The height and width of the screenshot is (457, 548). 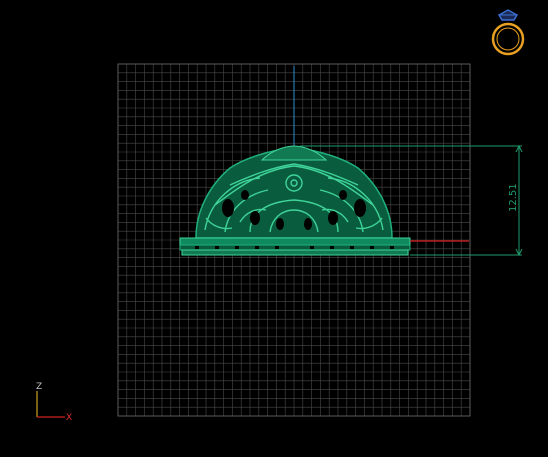 What do you see at coordinates (69, 418) in the screenshot?
I see `x-axis-label: X` at bounding box center [69, 418].